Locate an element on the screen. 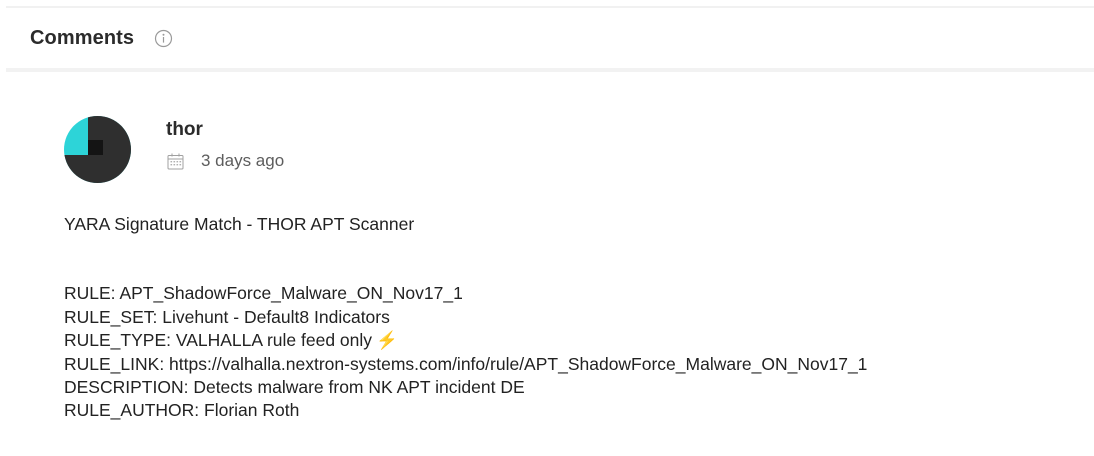 This screenshot has height=456, width=1094. info-icon is located at coordinates (163, 38).